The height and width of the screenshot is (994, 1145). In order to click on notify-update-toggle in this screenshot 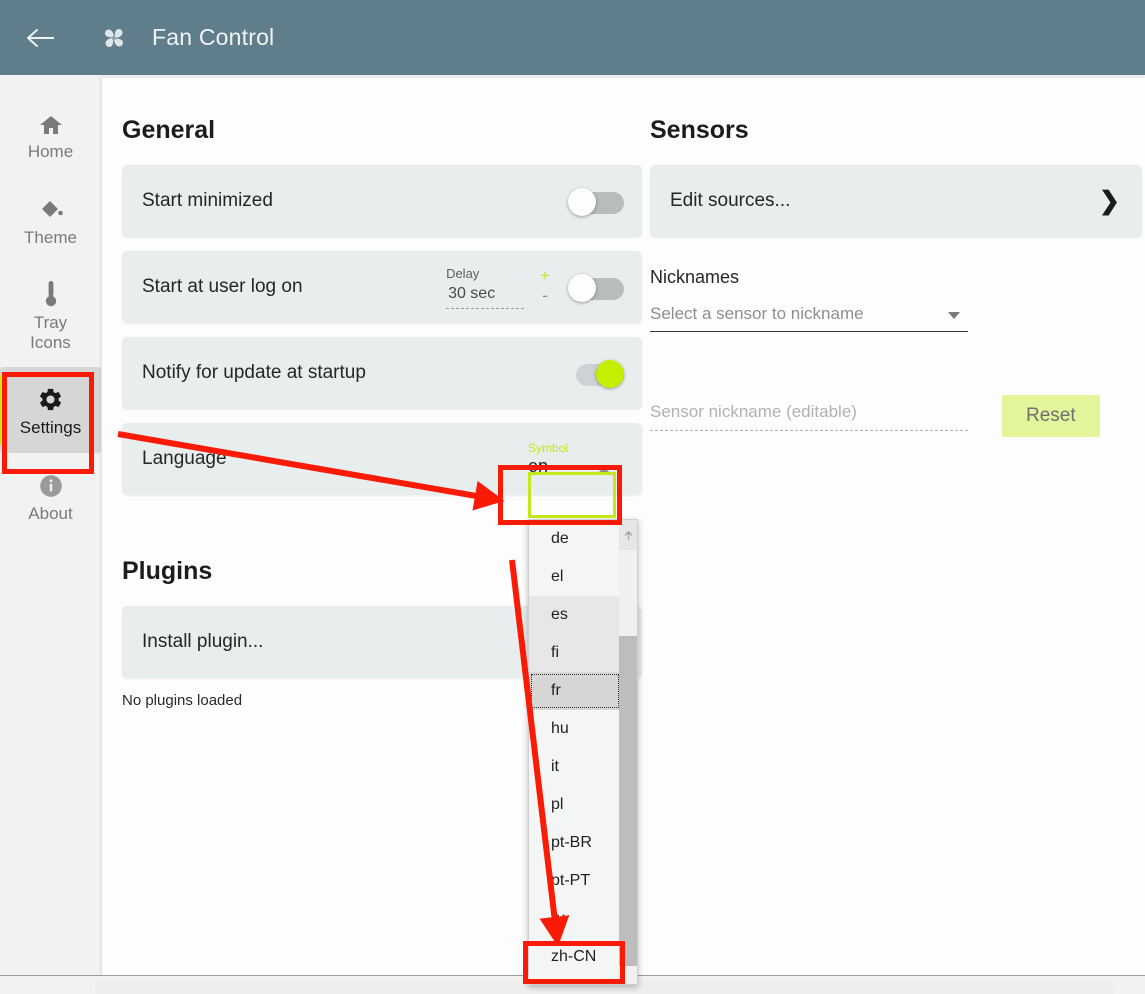, I will do `click(596, 374)`.